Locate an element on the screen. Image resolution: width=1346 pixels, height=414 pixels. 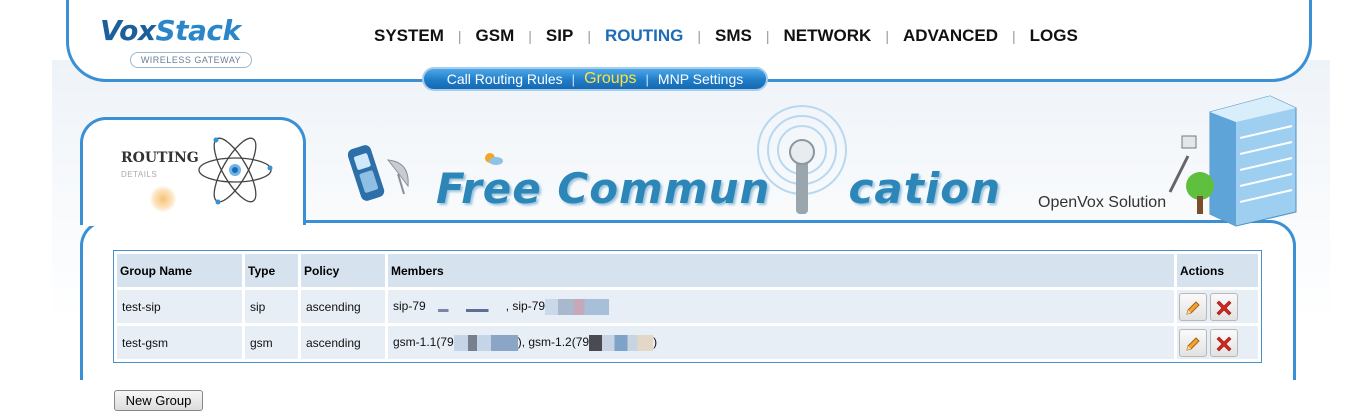
cell-type: gsm is located at coordinates (271, 342).